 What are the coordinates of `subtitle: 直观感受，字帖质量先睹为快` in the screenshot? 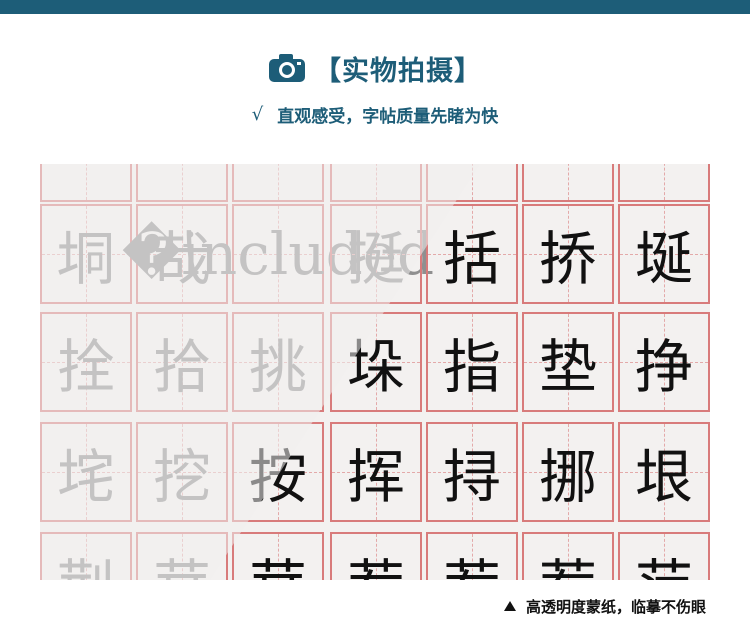 It's located at (388, 116).